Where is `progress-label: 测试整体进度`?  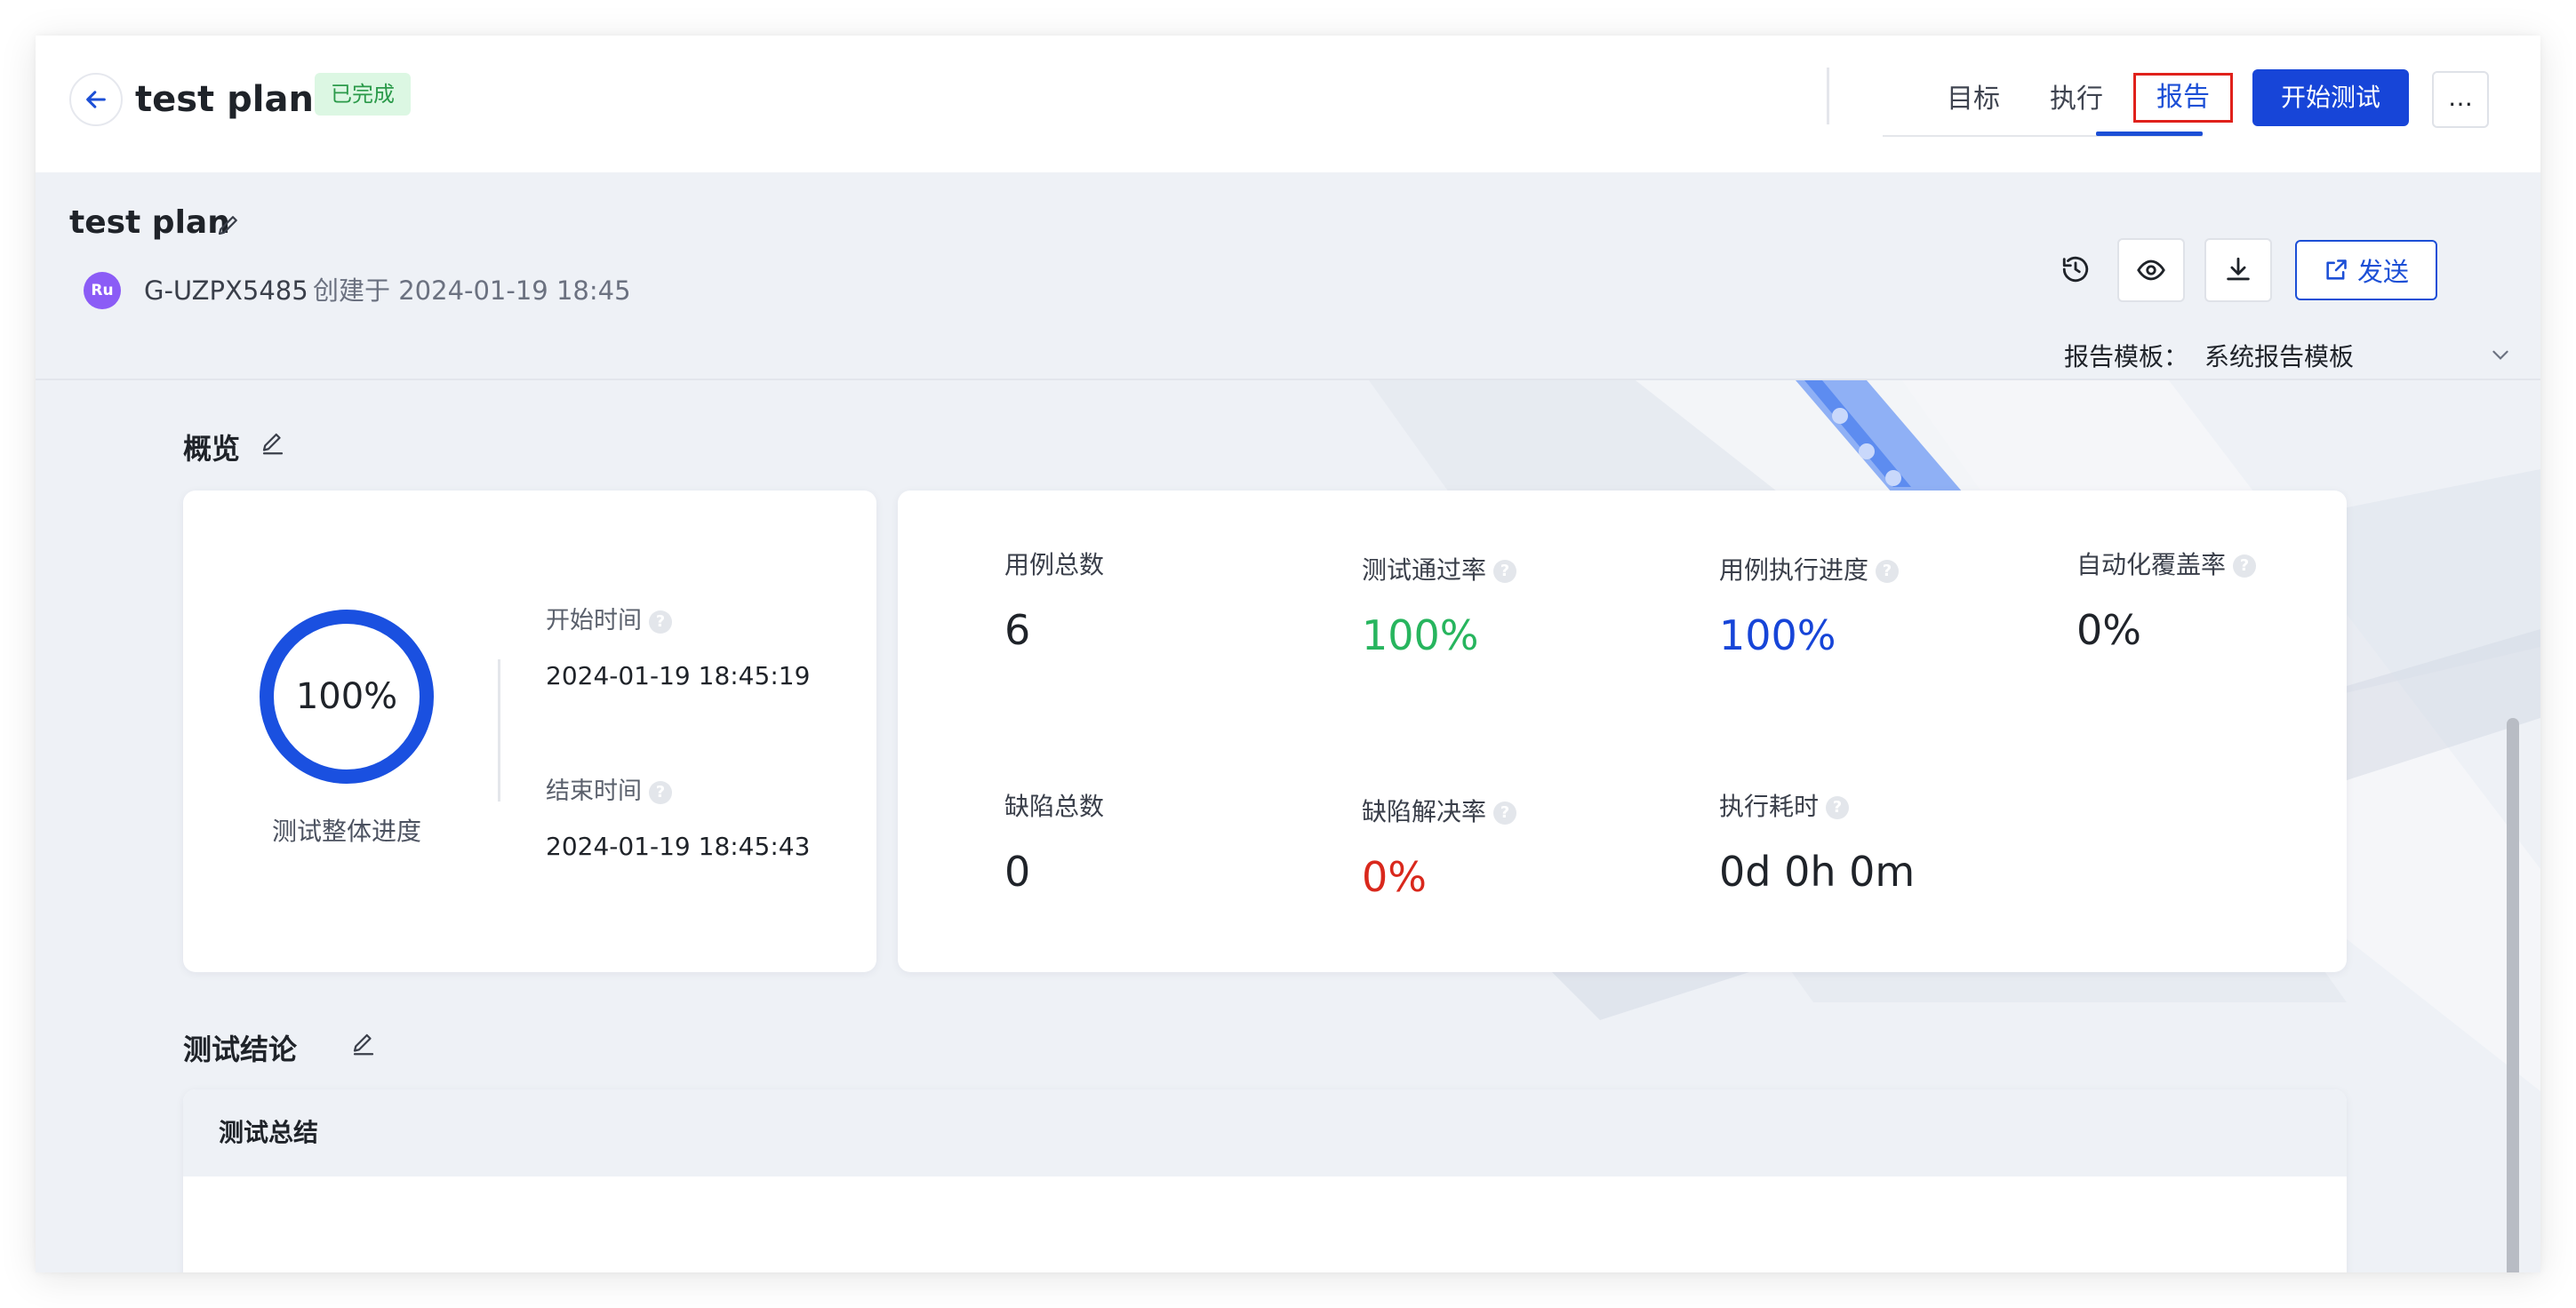 progress-label: 测试整体进度 is located at coordinates (346, 831).